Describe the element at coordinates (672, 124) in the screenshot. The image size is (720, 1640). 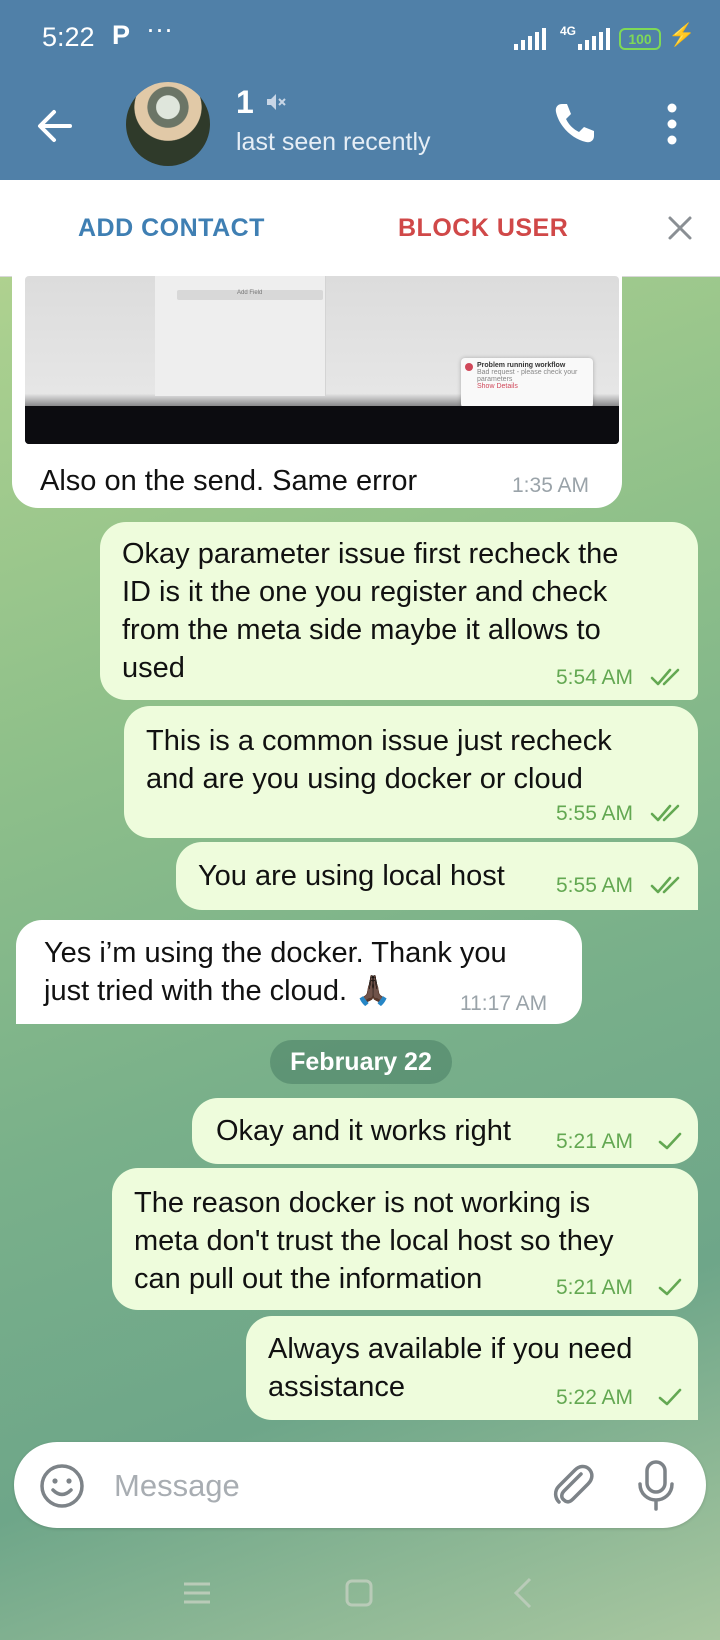
I see `more-vertical-icon` at that location.